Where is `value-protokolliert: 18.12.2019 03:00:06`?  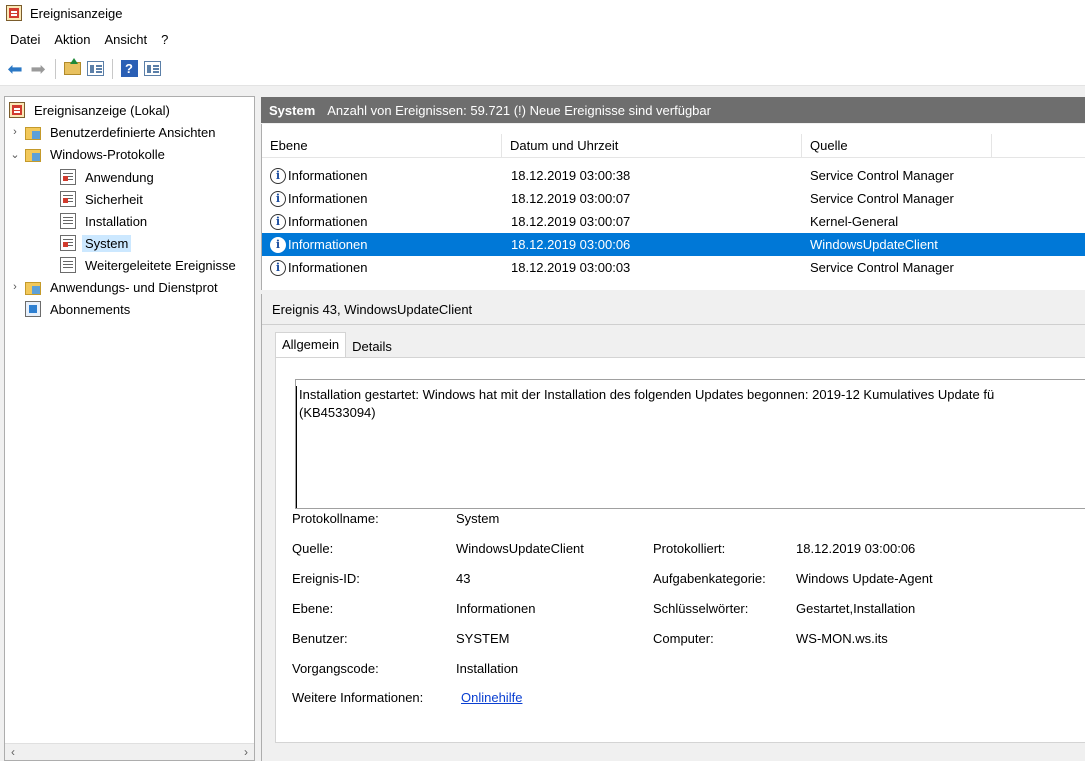
value-protokolliert: 18.12.2019 03:00:06 is located at coordinates (856, 548).